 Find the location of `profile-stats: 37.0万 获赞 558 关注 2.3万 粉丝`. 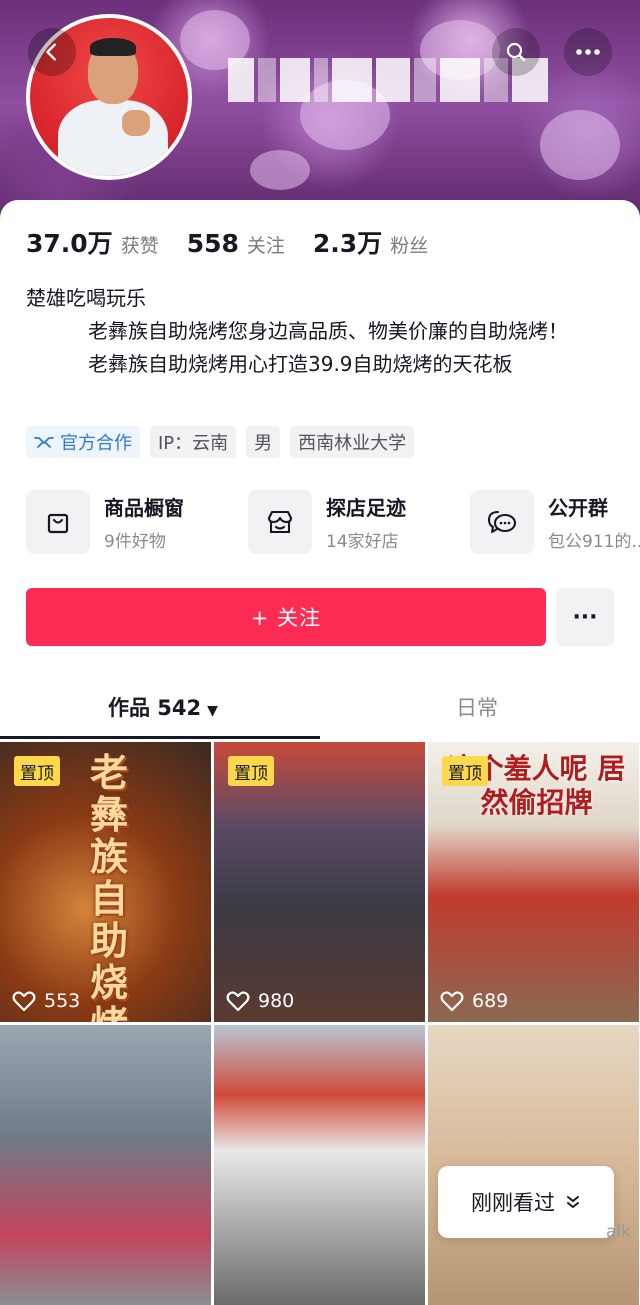

profile-stats: 37.0万 获赞 558 关注 2.3万 粉丝 is located at coordinates (241, 242).